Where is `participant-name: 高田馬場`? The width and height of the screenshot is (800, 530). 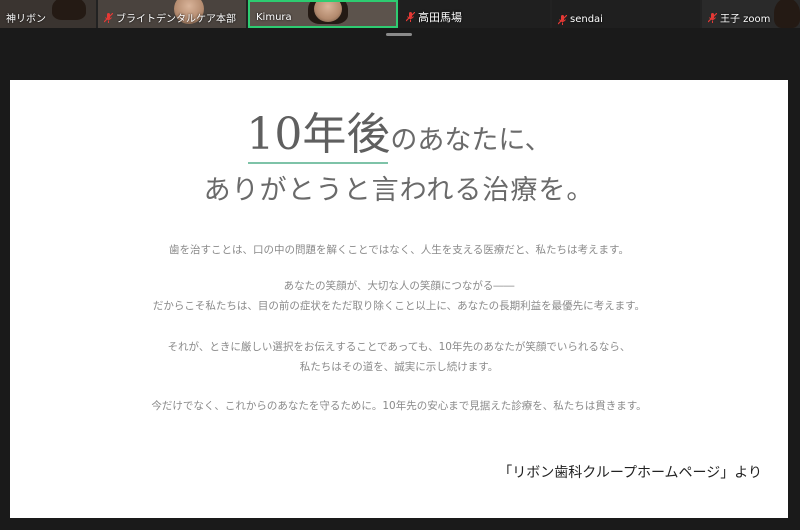
participant-name: 高田馬場 is located at coordinates (434, 17).